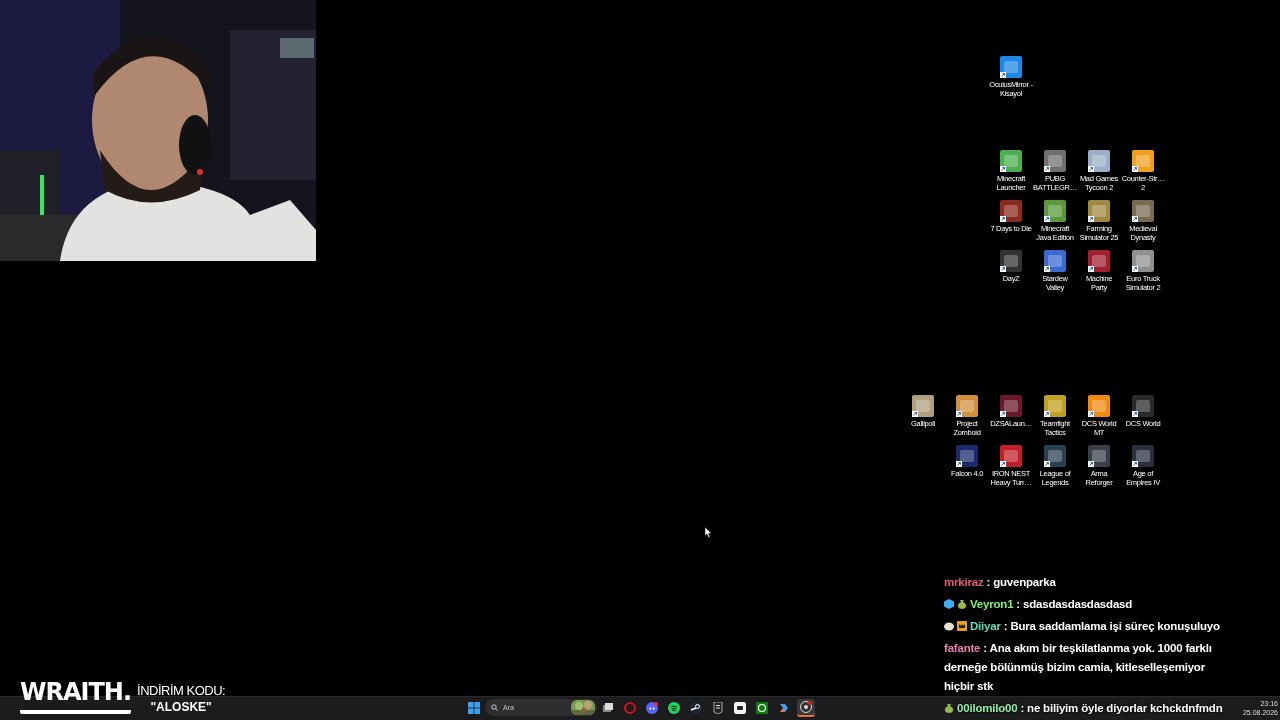  Describe the element at coordinates (718, 708) in the screenshot. I see `shield-icon` at that location.